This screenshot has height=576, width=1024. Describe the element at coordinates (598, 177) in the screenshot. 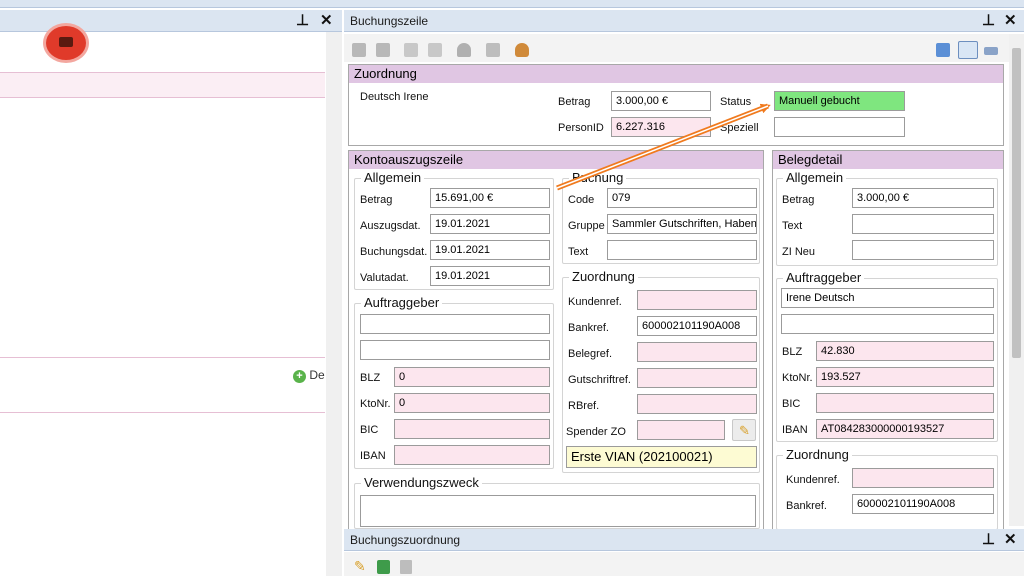

I see `buchung-title: Buchung` at that location.